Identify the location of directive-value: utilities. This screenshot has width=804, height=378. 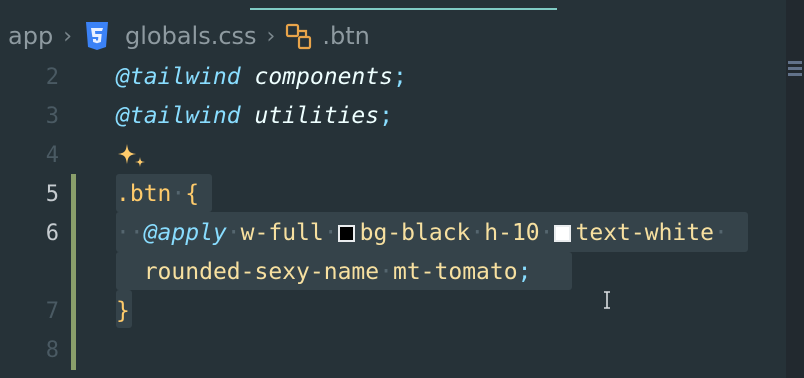
(317, 116).